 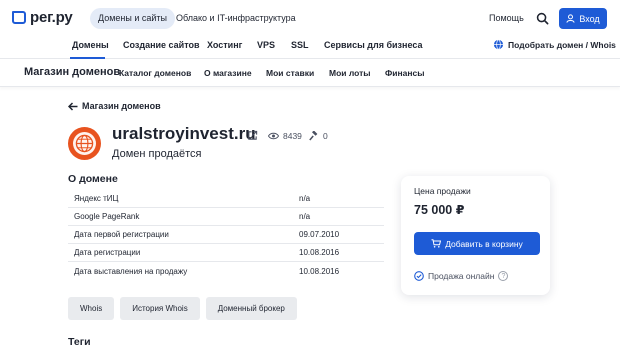 What do you see at coordinates (373, 45) in the screenshot?
I see `tab-business-services: Сервисы для бизнеса` at bounding box center [373, 45].